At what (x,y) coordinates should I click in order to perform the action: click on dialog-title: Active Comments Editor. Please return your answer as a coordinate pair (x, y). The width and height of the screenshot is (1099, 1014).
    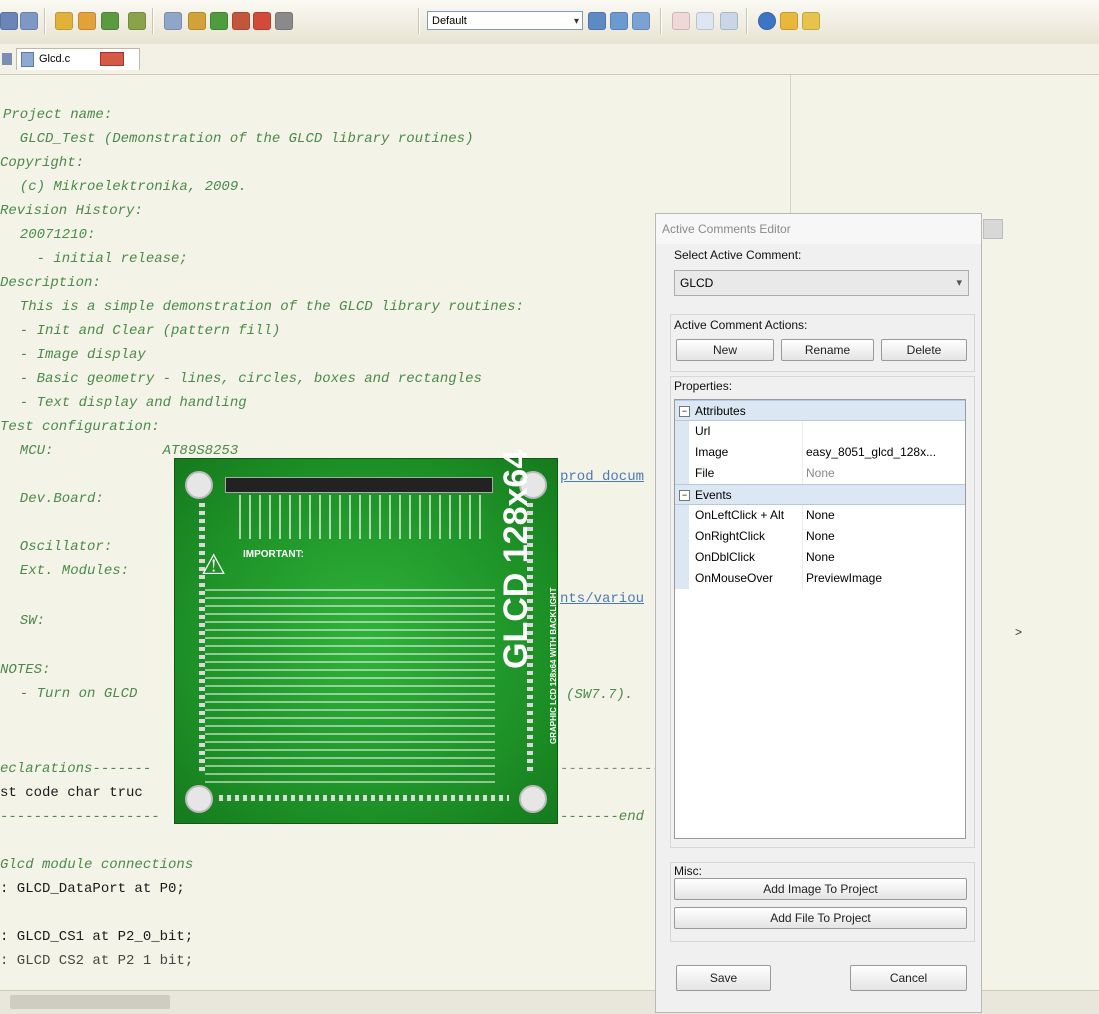
    Looking at the image, I should click on (818, 229).